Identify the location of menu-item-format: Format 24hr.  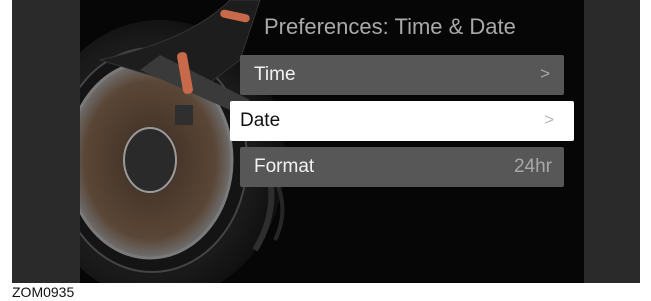
(402, 167).